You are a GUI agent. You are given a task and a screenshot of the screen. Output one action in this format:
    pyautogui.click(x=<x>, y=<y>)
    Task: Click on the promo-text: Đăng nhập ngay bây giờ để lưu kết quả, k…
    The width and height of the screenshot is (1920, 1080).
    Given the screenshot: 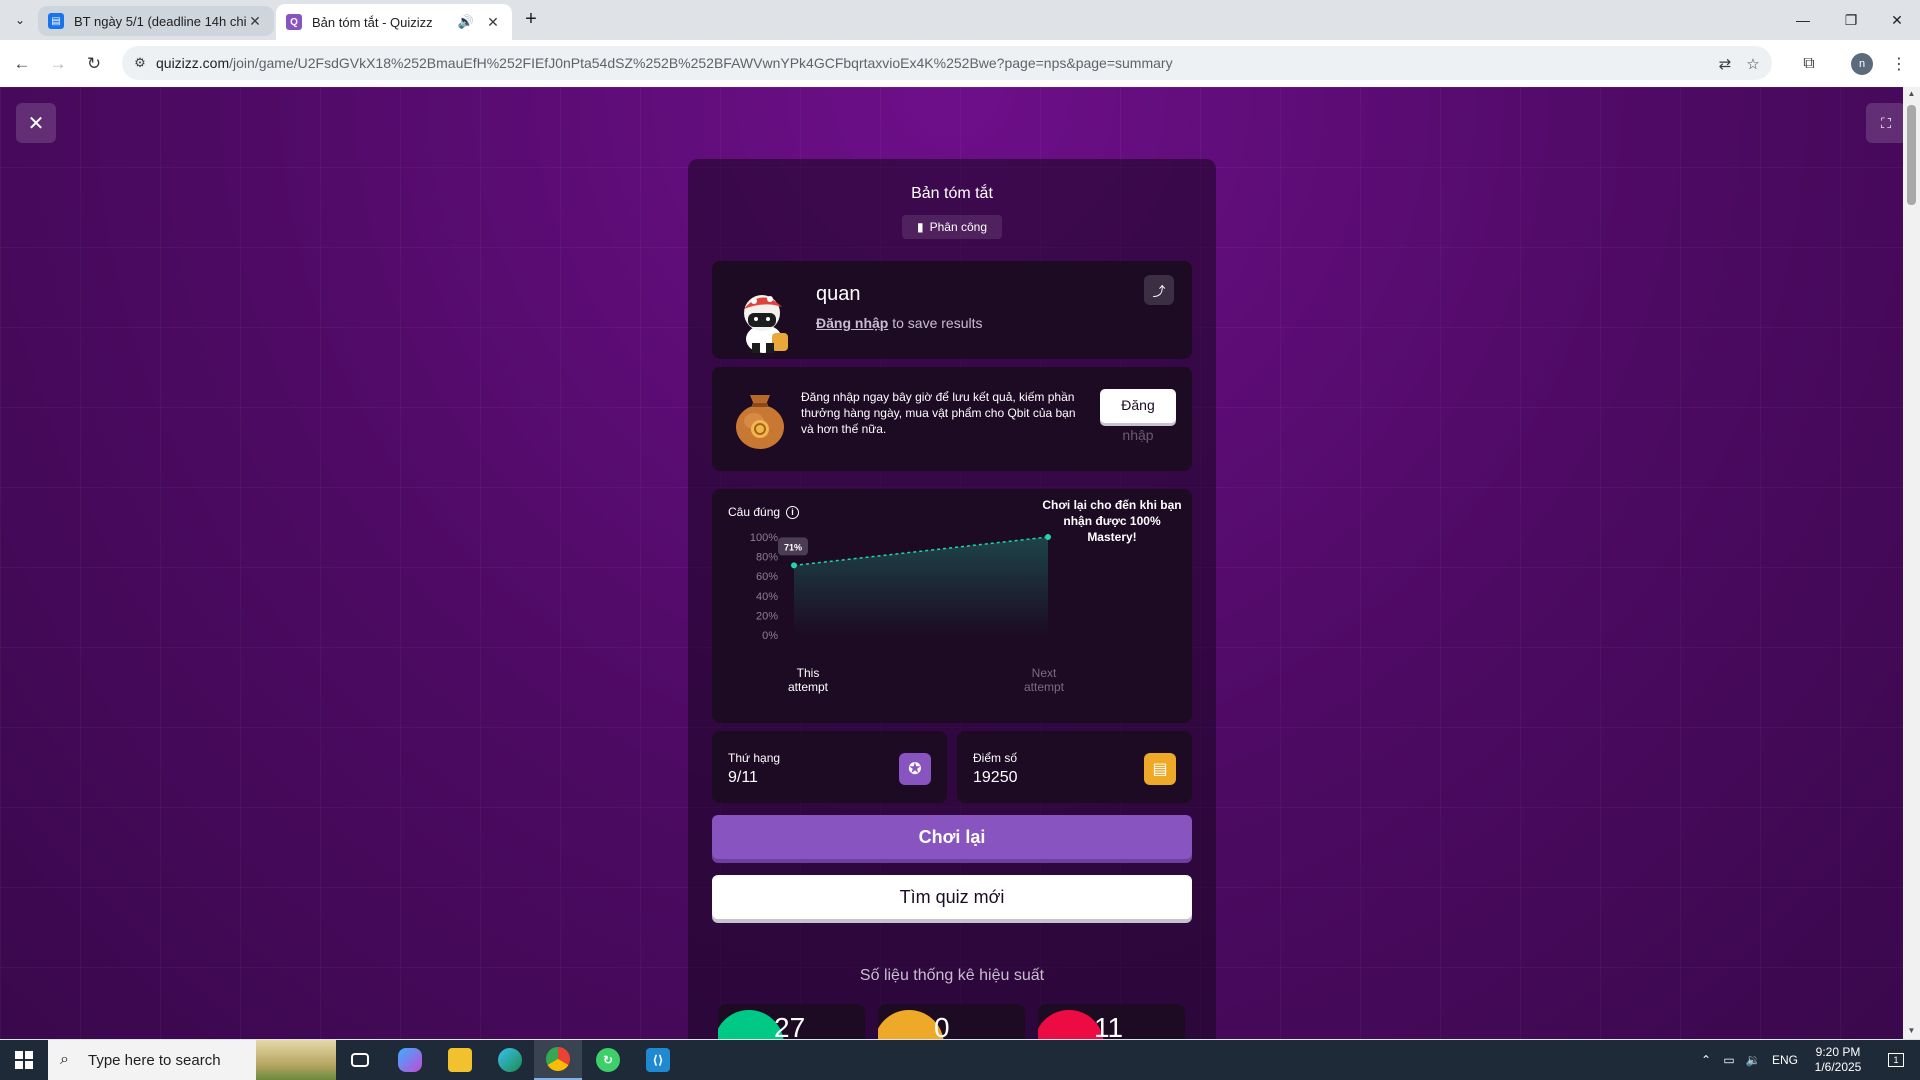 What is the action you would take?
    pyautogui.click(x=938, y=413)
    